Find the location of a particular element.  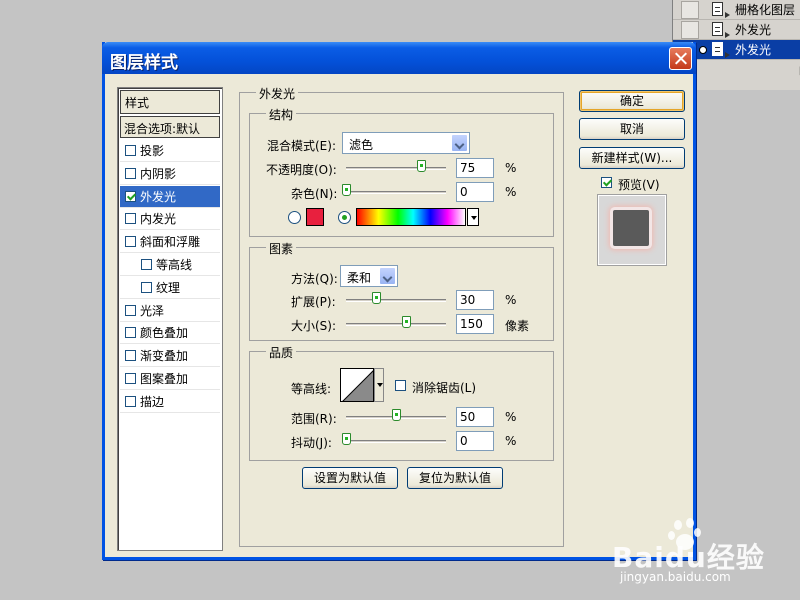

elements-title: 图素 is located at coordinates (281, 248).